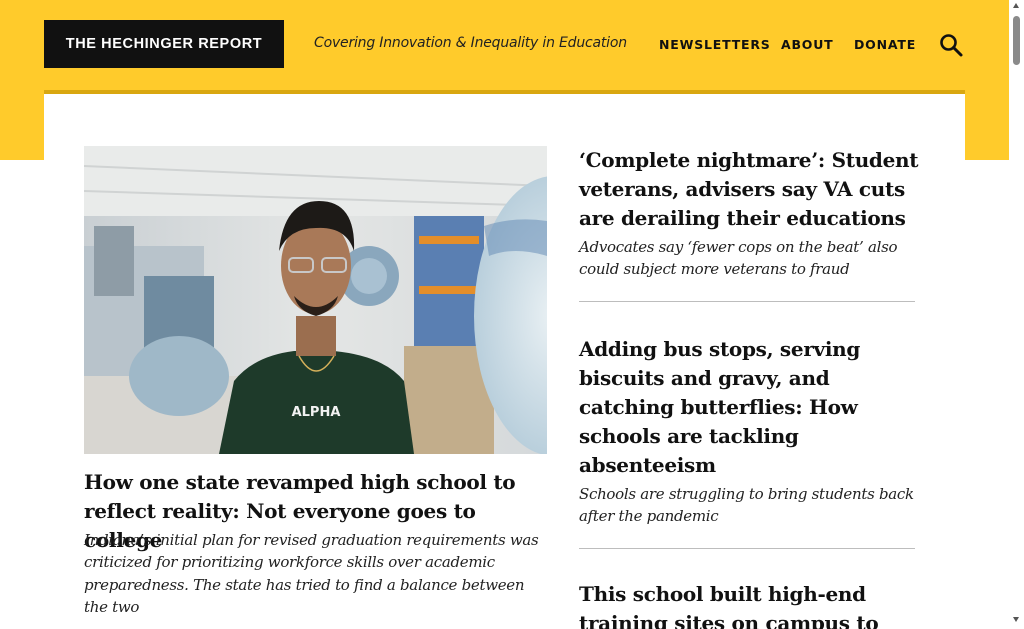 This screenshot has height=629, width=1024. What do you see at coordinates (807, 44) in the screenshot?
I see `nav-about-link: ABOUT` at bounding box center [807, 44].